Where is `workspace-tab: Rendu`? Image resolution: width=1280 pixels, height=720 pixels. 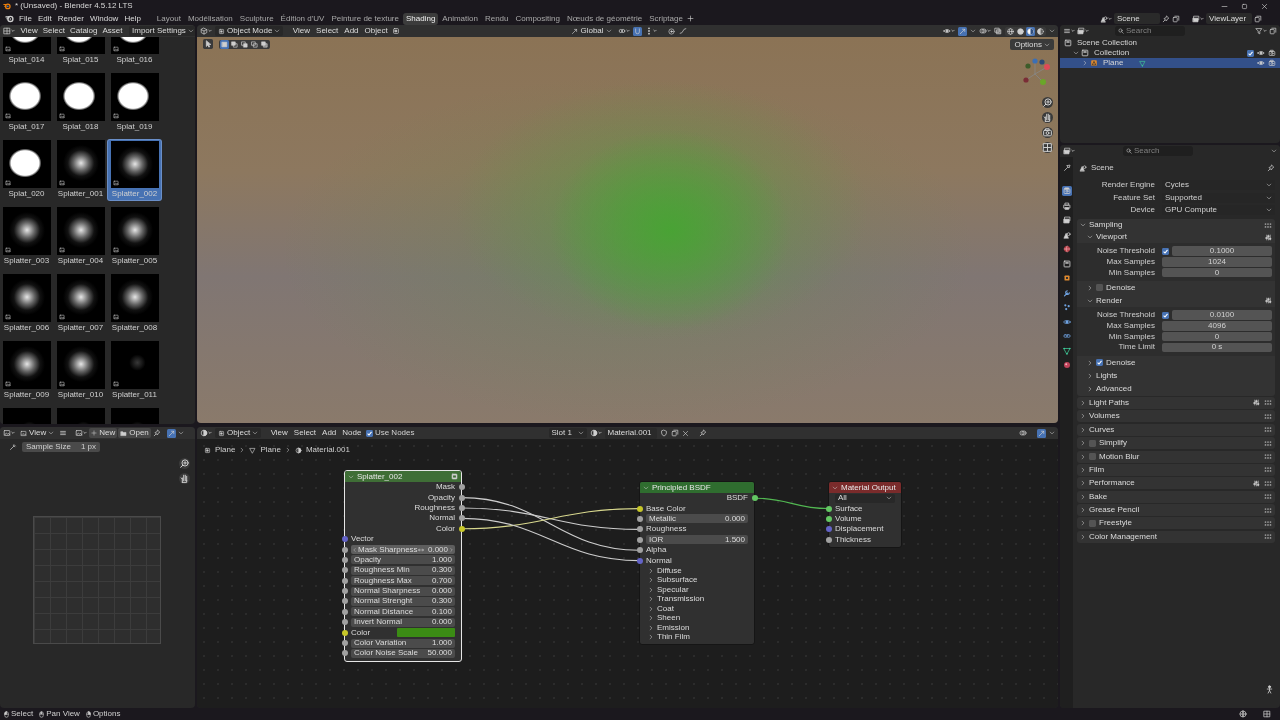 workspace-tab: Rendu is located at coordinates (496, 18).